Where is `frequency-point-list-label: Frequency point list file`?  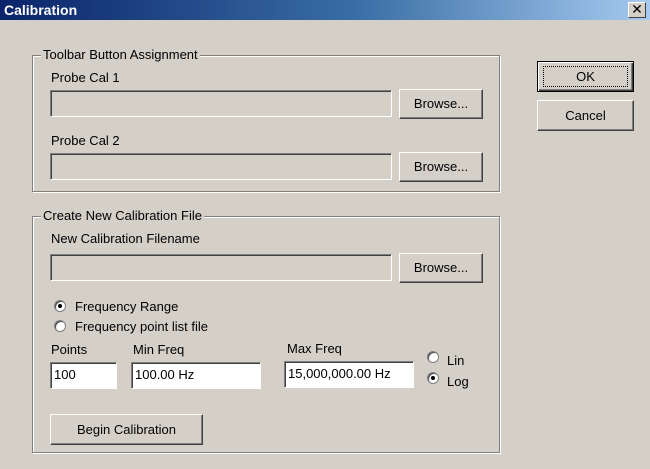 frequency-point-list-label: Frequency point list file is located at coordinates (141, 326).